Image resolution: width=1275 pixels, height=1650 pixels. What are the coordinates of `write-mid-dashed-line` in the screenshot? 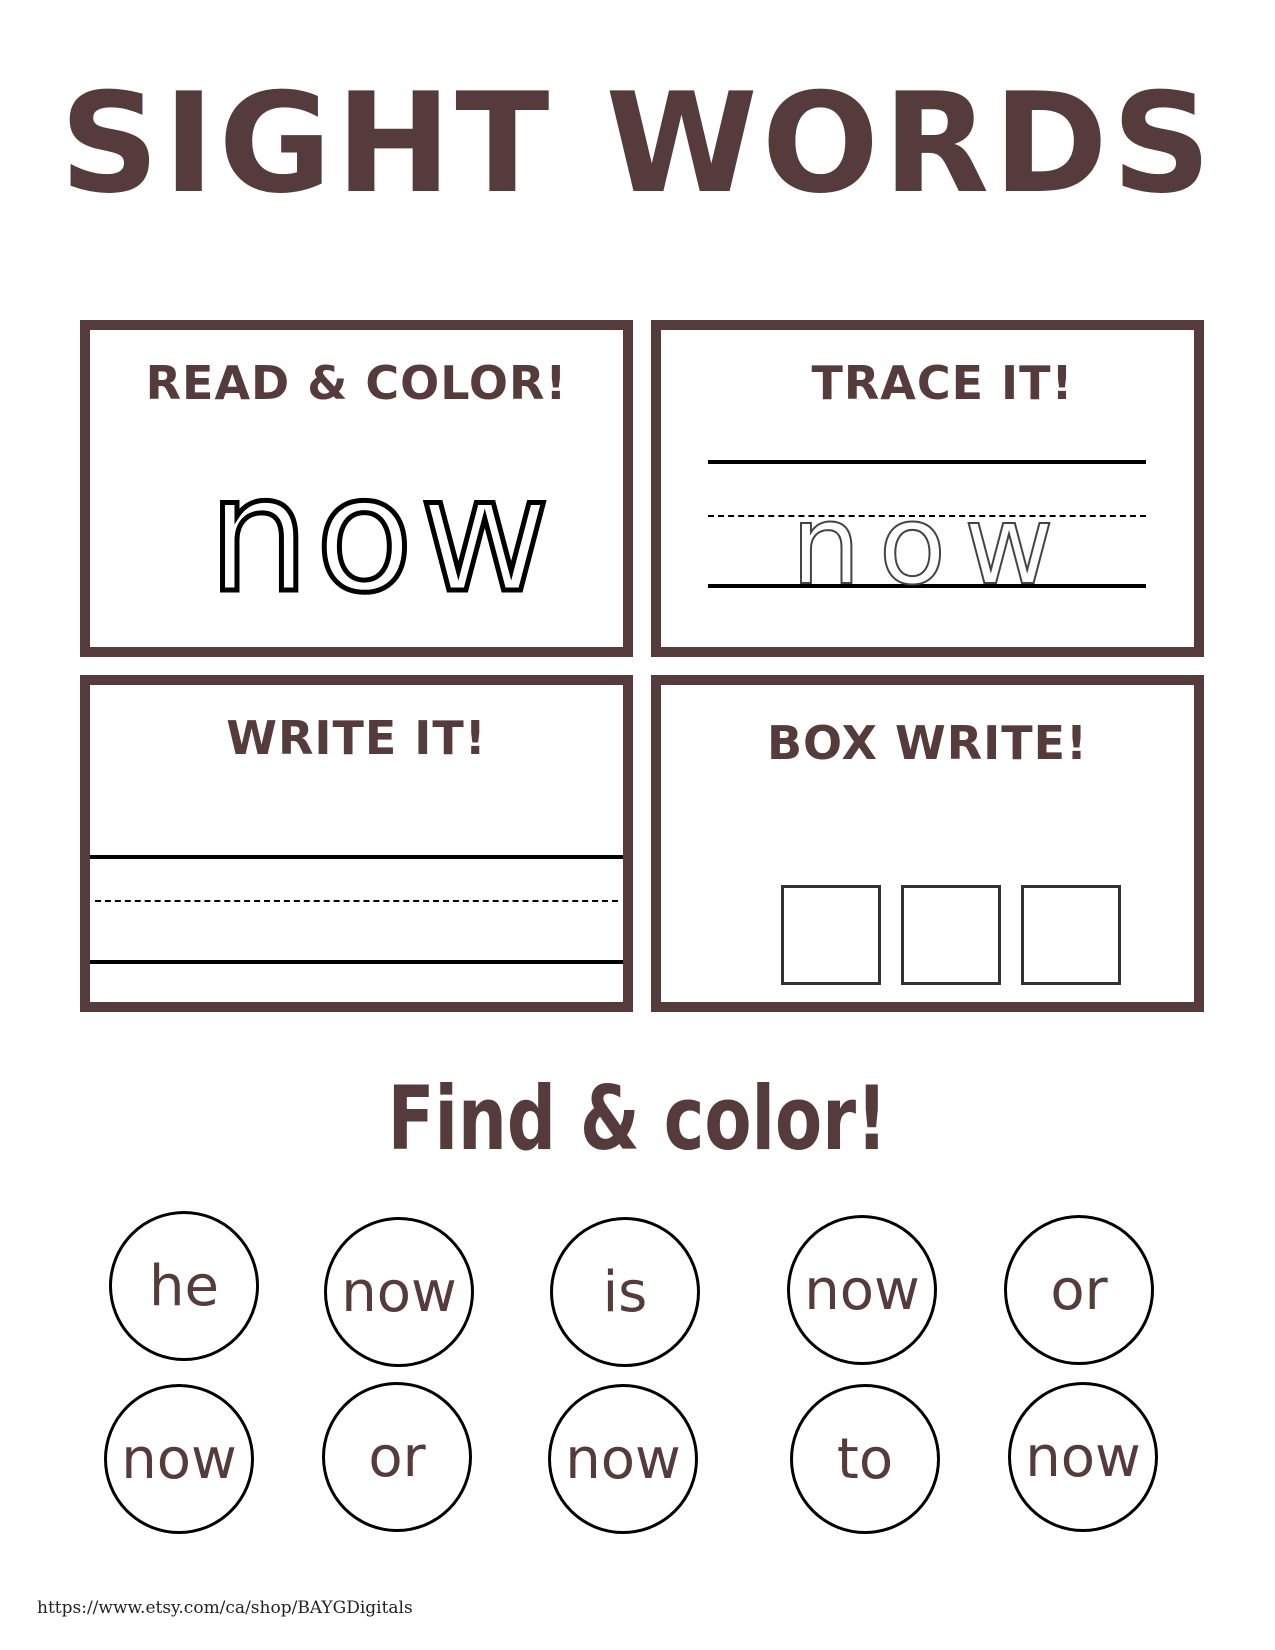 It's located at (356, 901).